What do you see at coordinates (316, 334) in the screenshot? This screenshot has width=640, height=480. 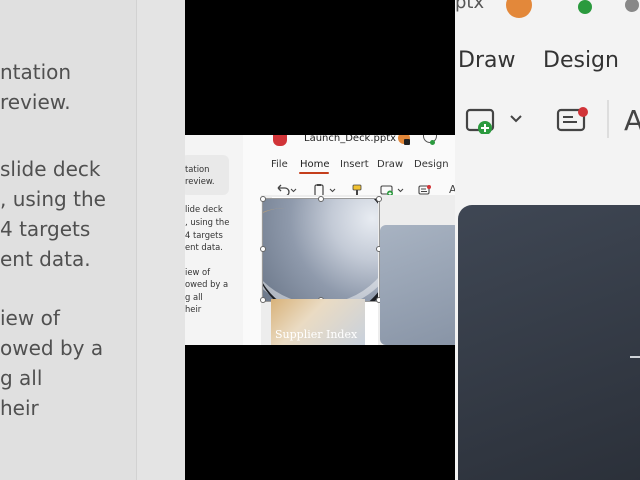 I see `supplier-index-title: Supplier Index` at bounding box center [316, 334].